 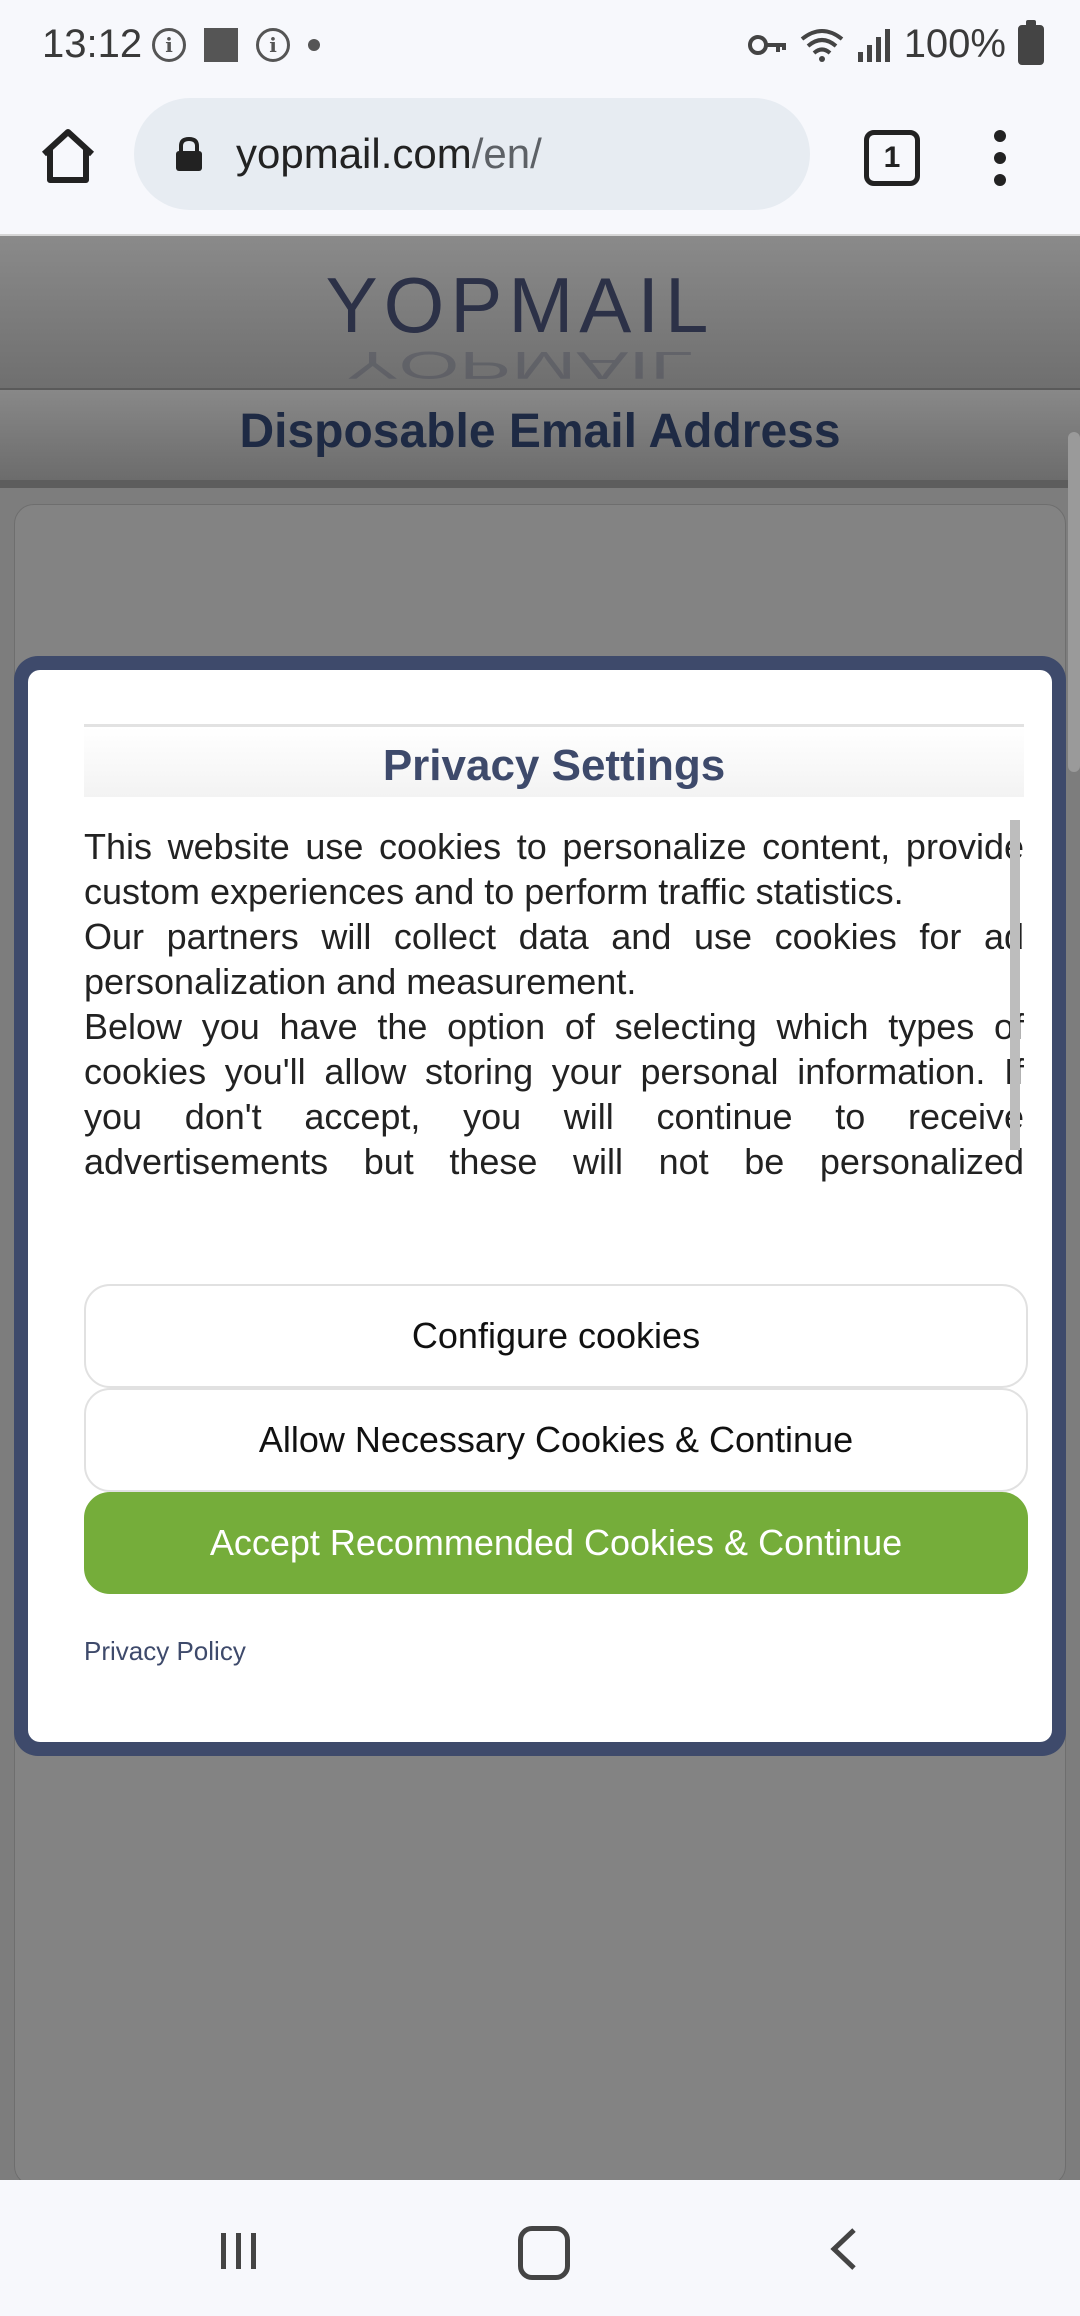 I want to click on battery-charging-icon, so click(x=1031, y=42).